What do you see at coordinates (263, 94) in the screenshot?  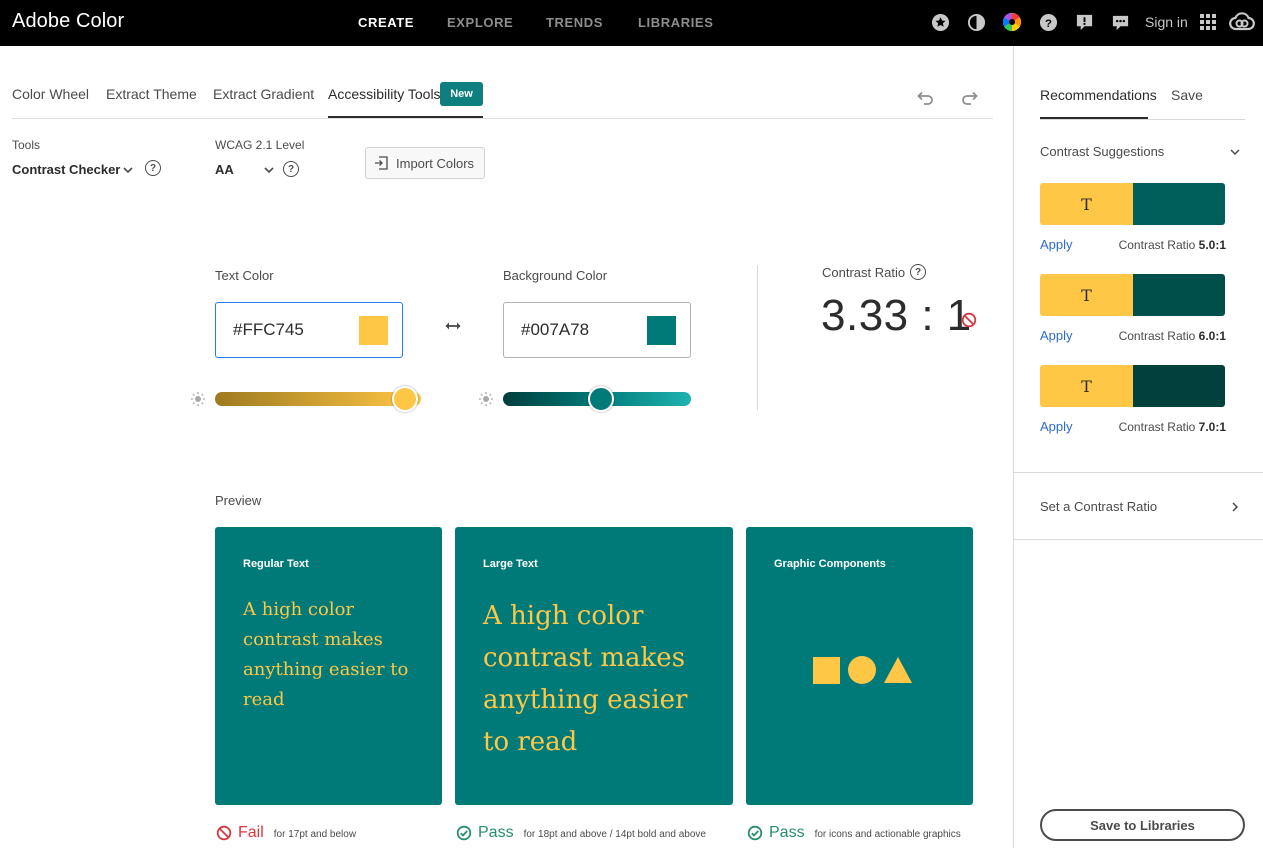 I see `tab-extract-gradient: Extract Gradient` at bounding box center [263, 94].